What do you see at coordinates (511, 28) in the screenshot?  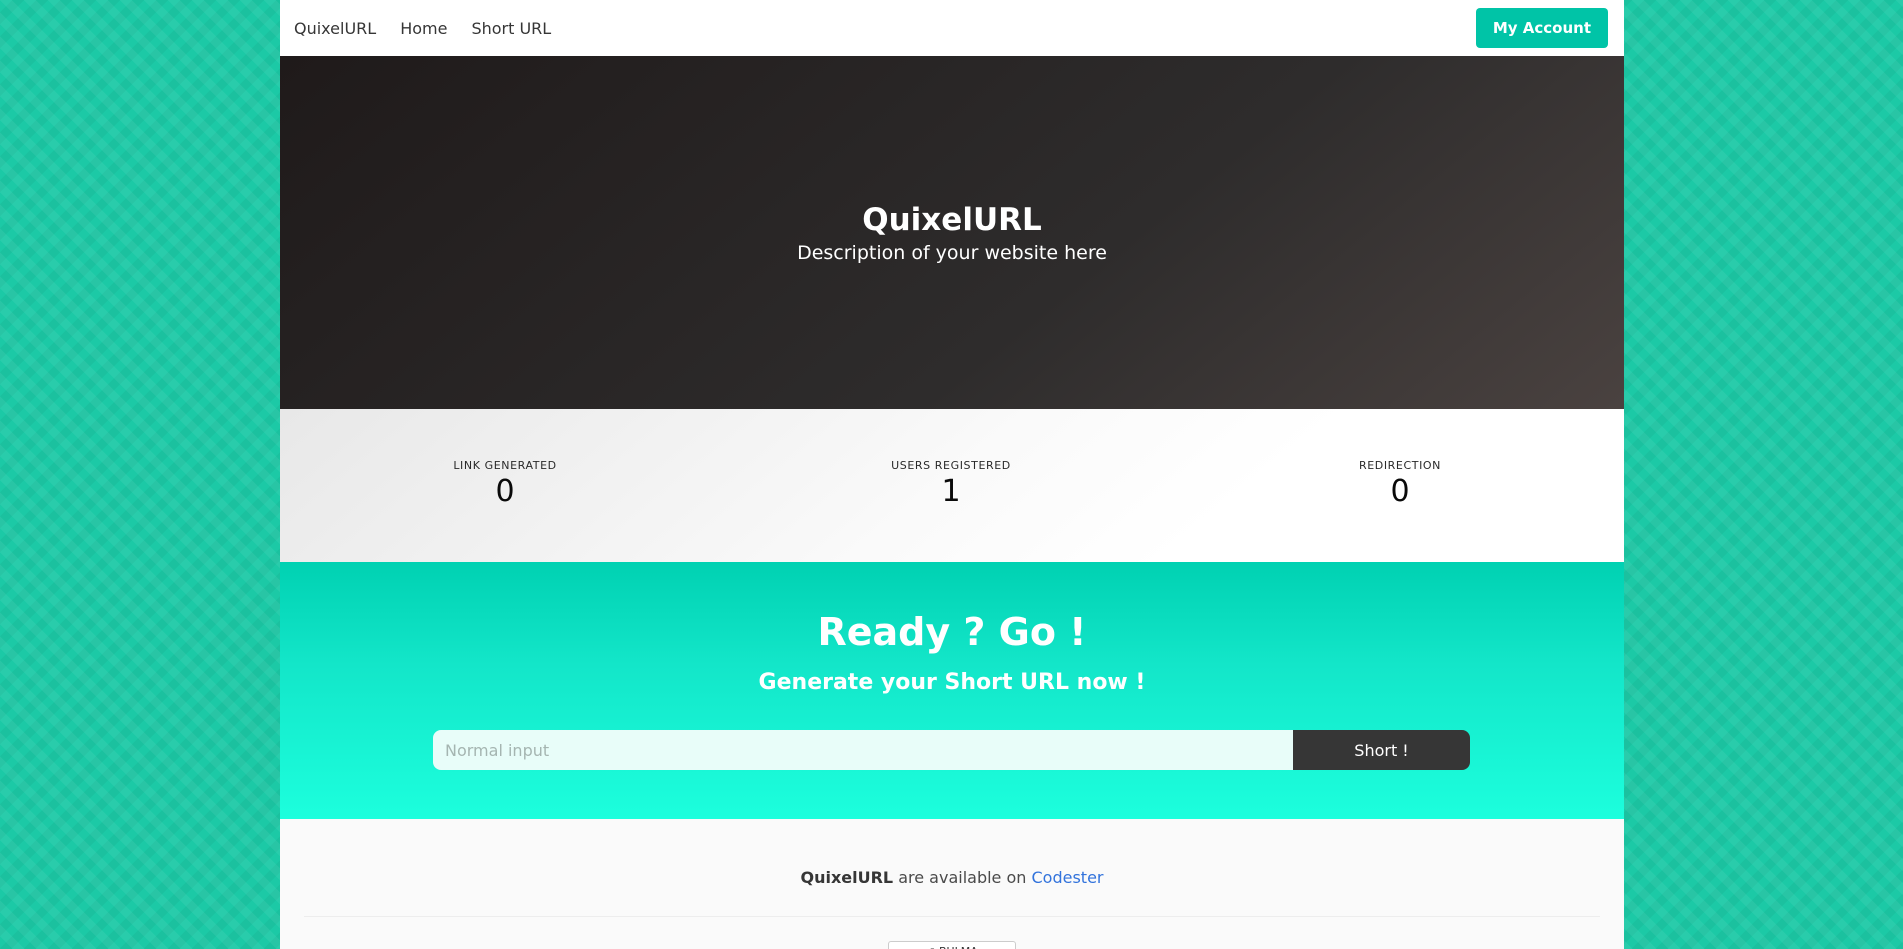 I see `nav-link-short-url: Short URL` at bounding box center [511, 28].